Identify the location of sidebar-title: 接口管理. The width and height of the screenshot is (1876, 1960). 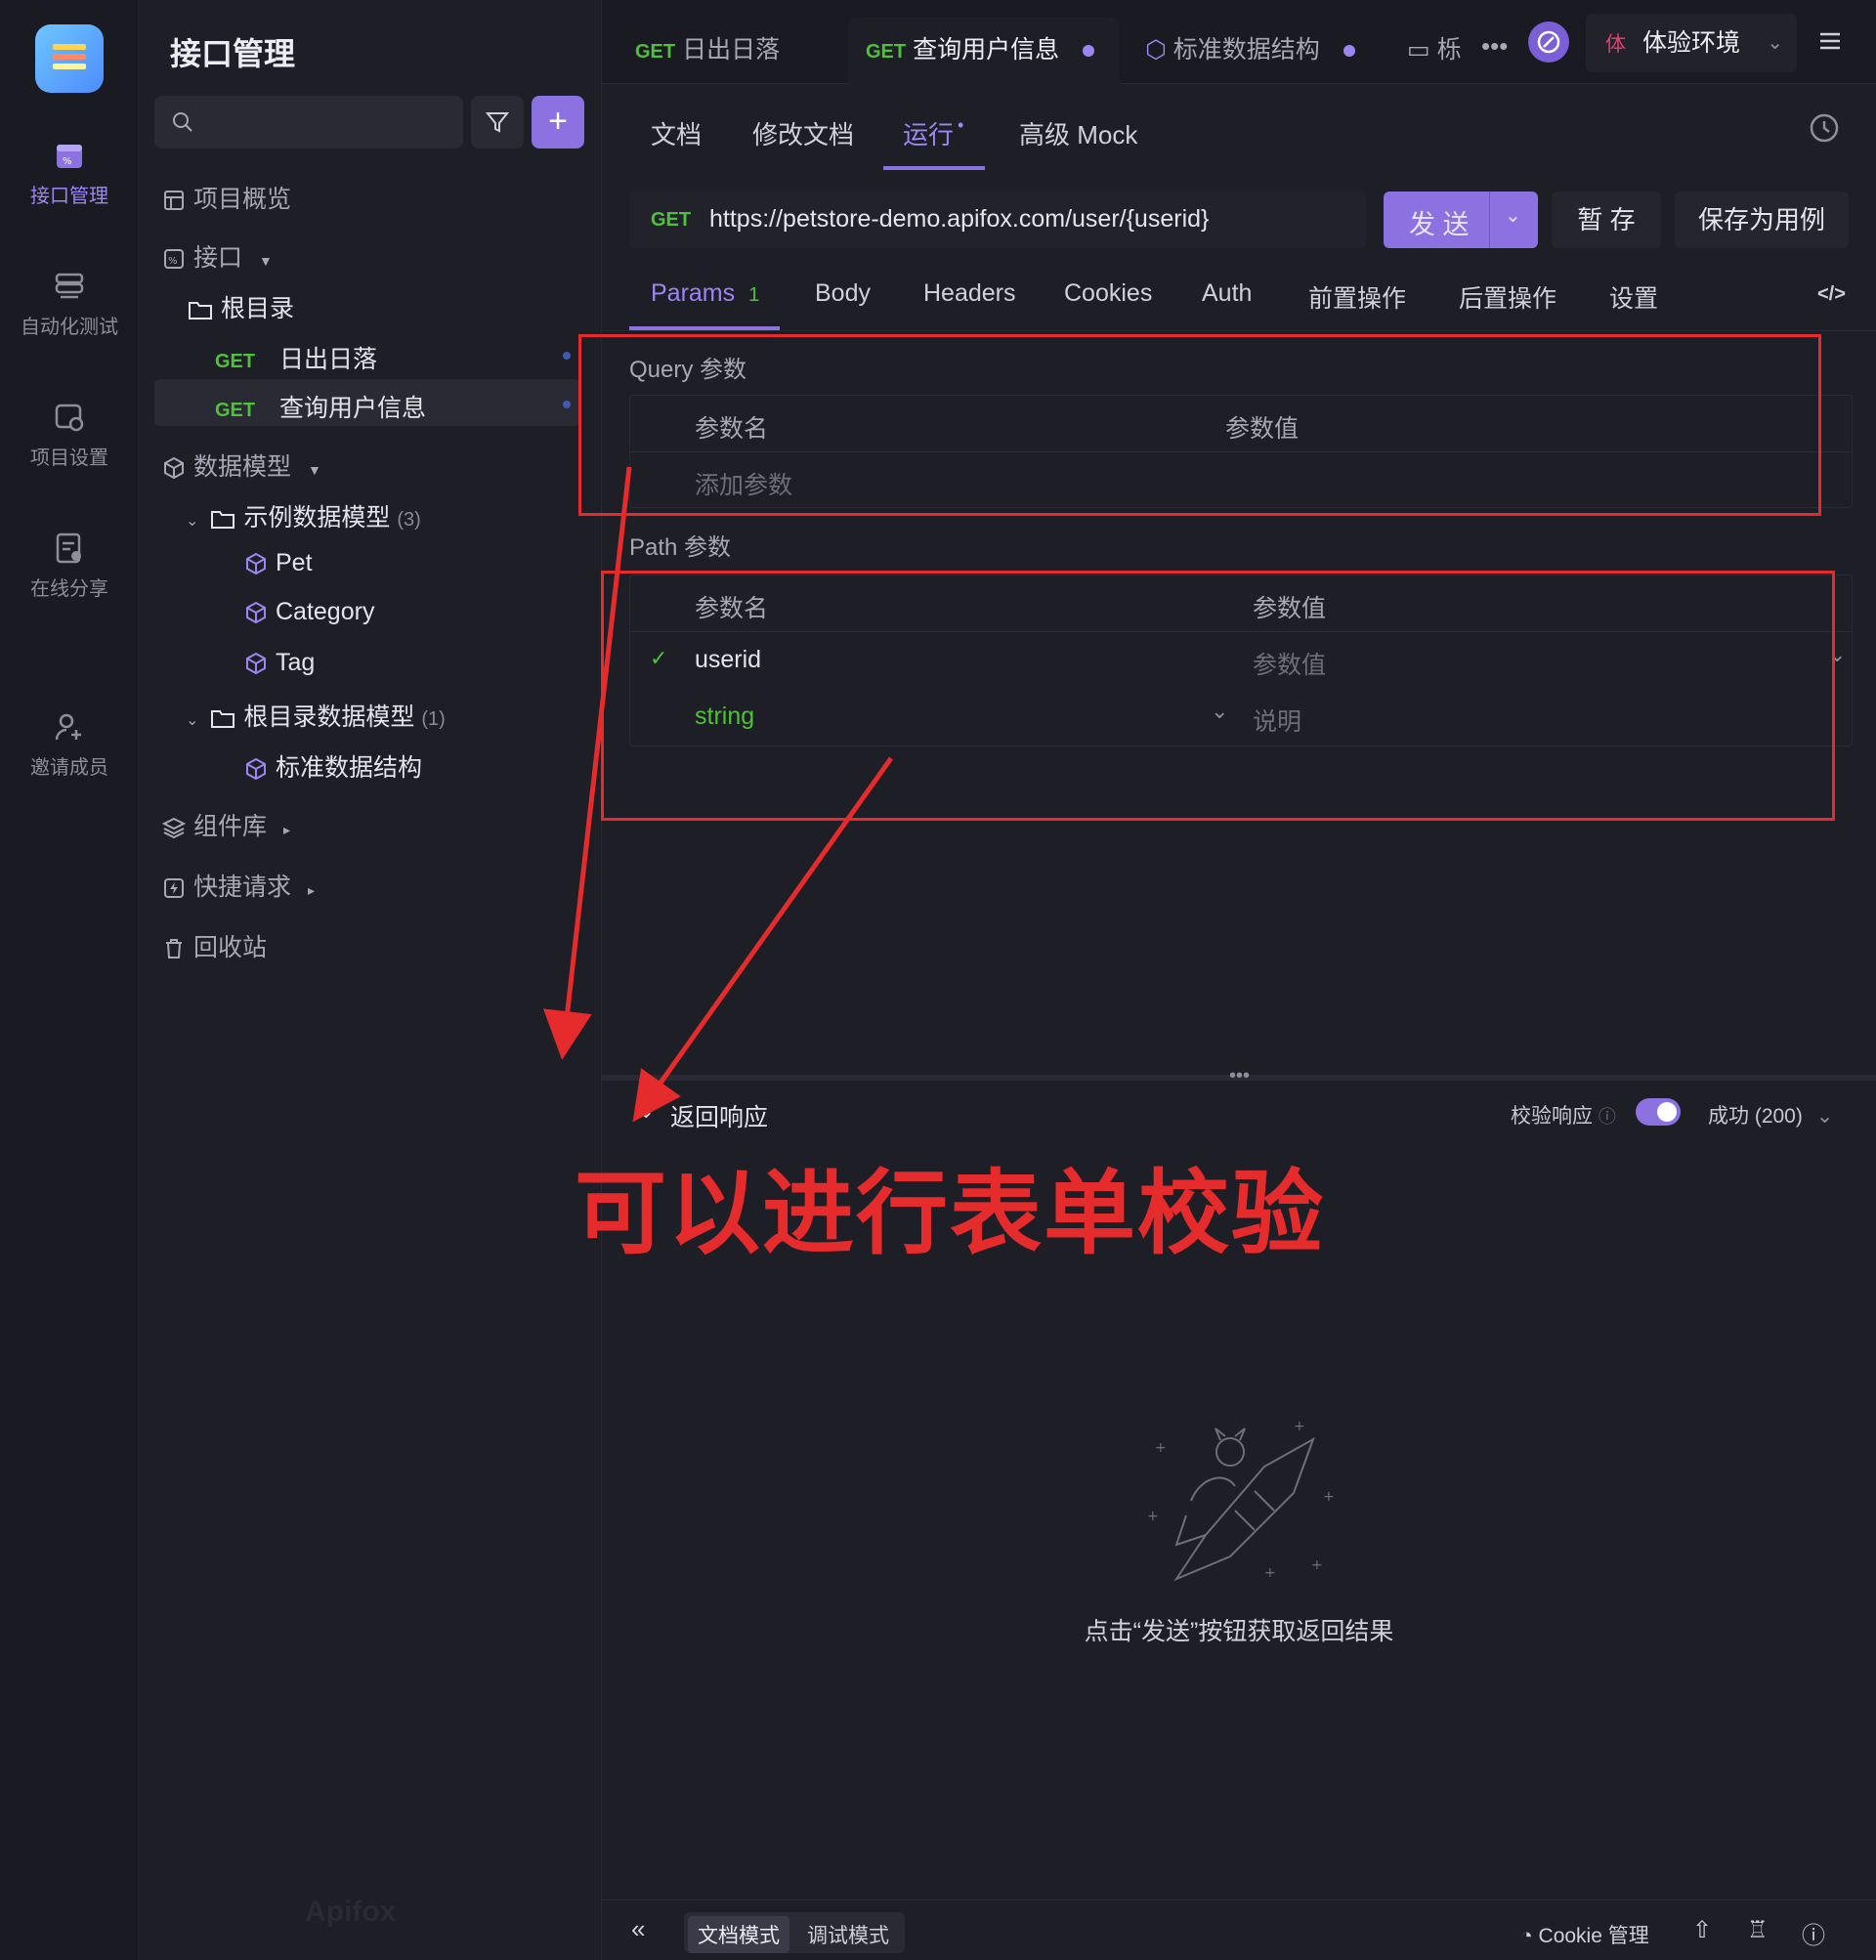
(233, 53).